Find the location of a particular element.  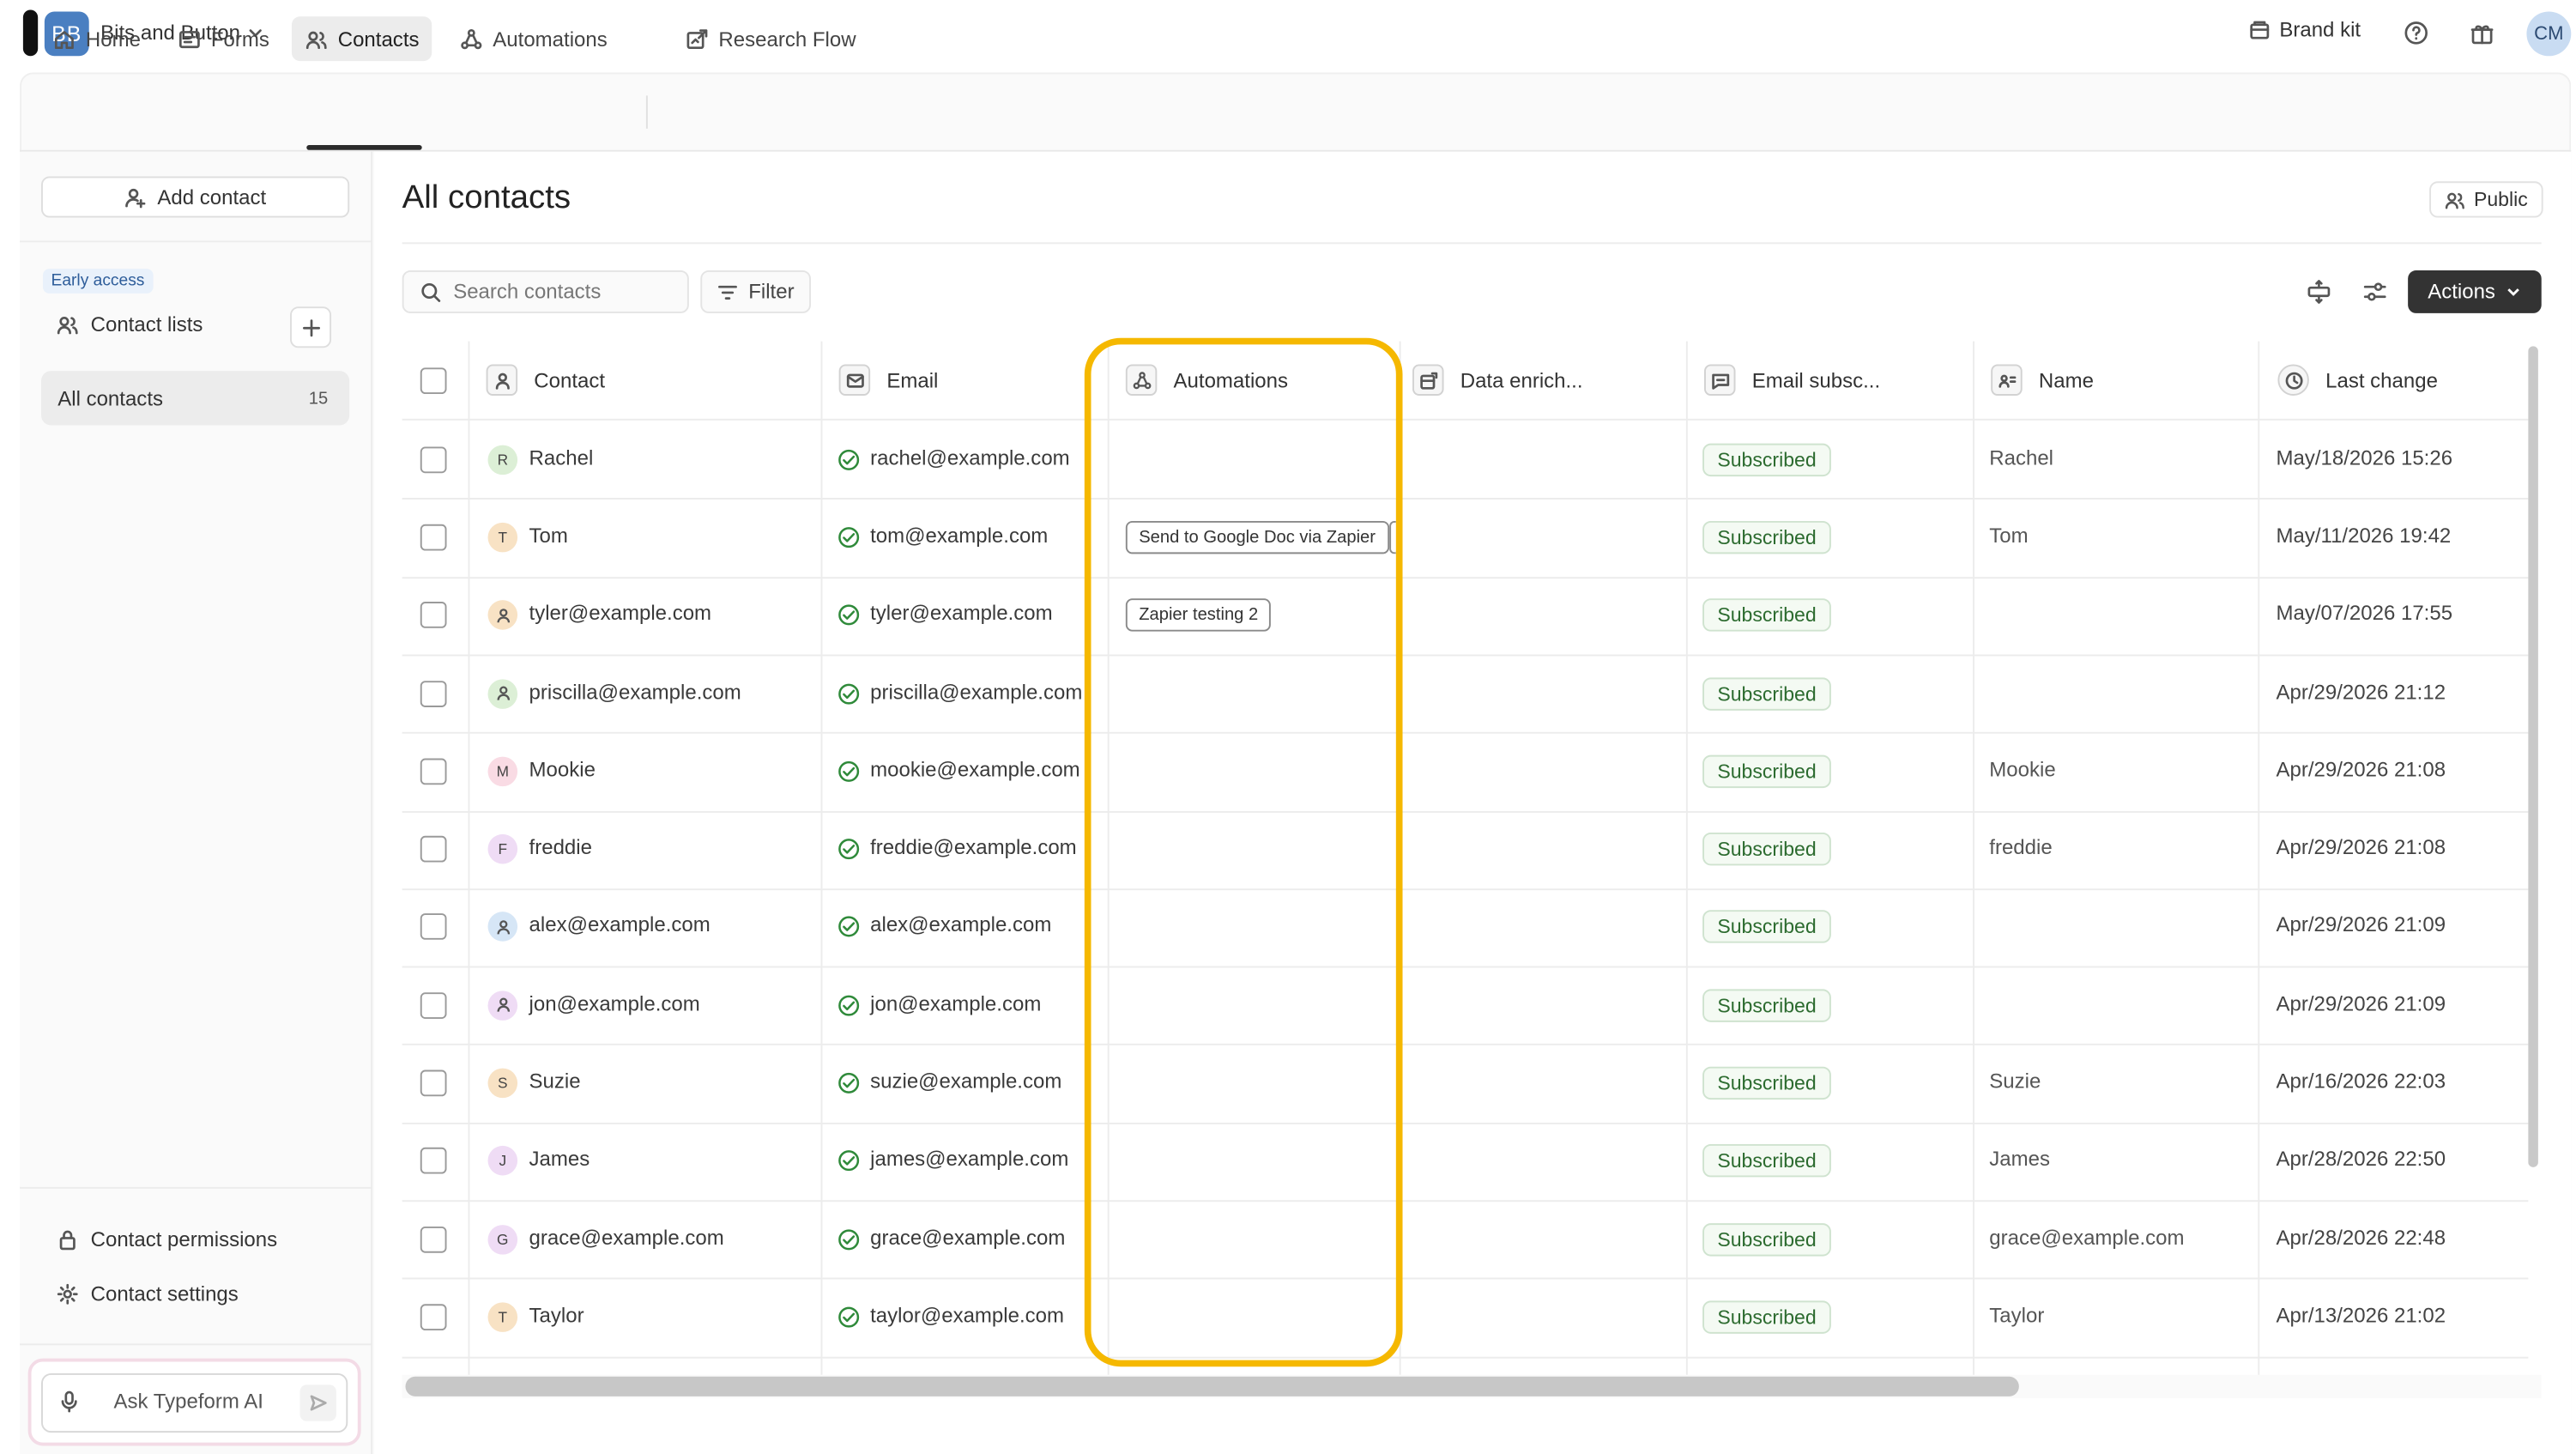

contact-lists-heading: Contact lists is located at coordinates (129, 325).